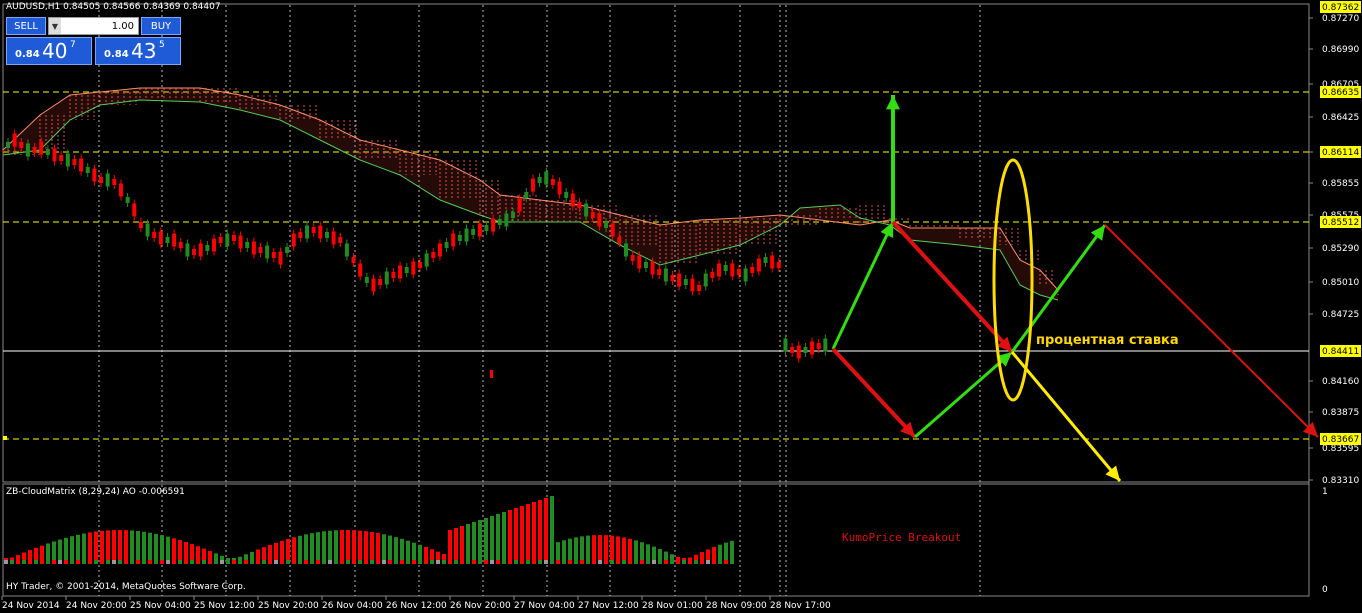 This screenshot has height=613, width=1362. What do you see at coordinates (5, 438) in the screenshot?
I see `level-marker` at bounding box center [5, 438].